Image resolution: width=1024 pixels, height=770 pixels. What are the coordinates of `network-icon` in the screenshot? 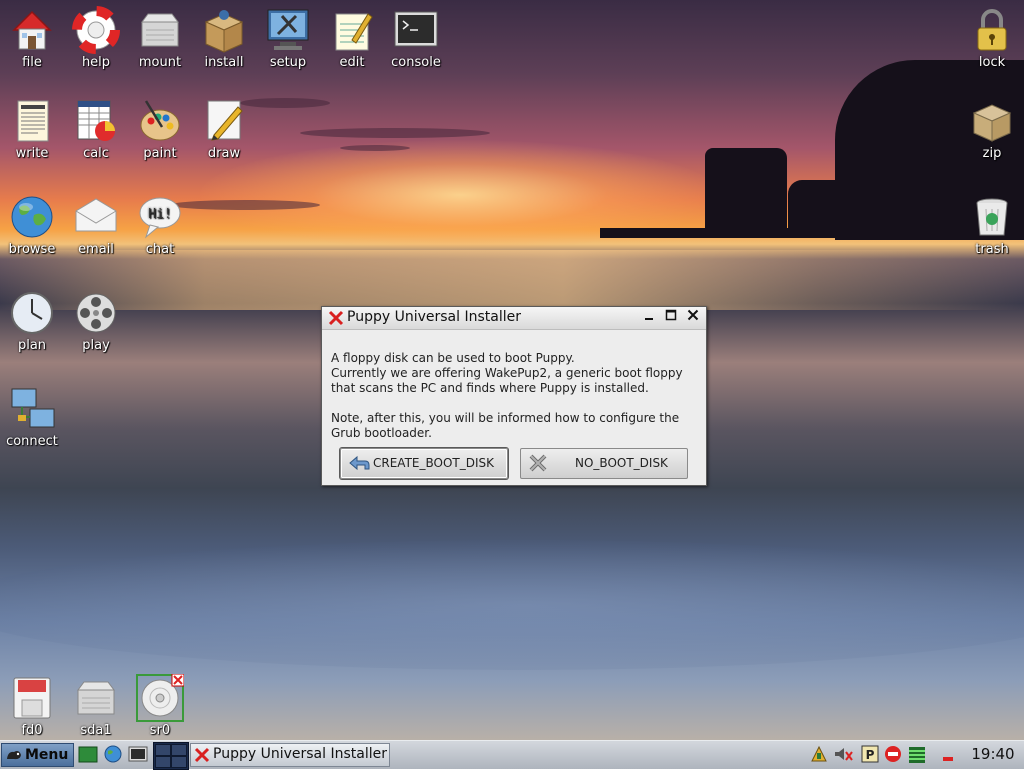 It's located at (33, 408).